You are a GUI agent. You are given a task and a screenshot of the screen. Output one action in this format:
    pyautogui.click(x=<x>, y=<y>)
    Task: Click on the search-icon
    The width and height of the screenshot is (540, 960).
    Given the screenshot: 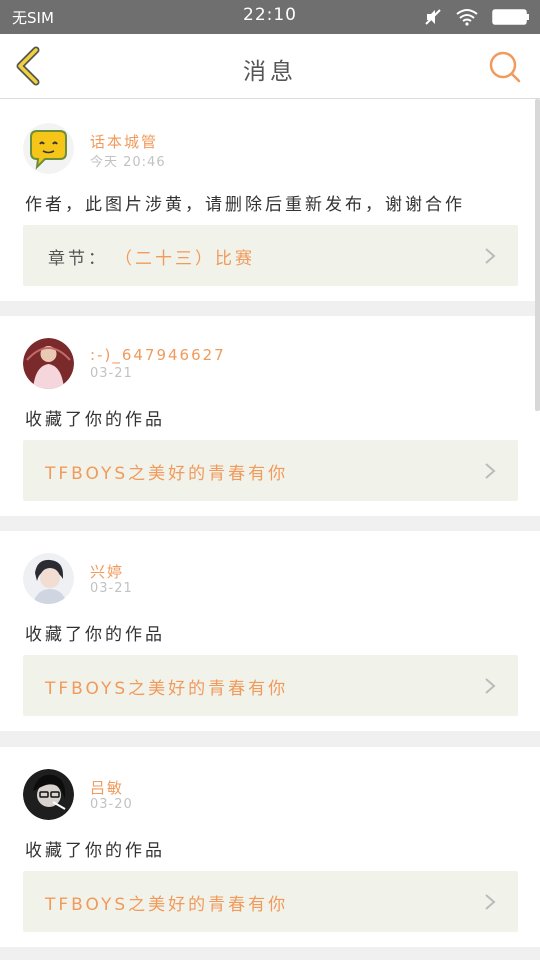 What is the action you would take?
    pyautogui.click(x=505, y=67)
    